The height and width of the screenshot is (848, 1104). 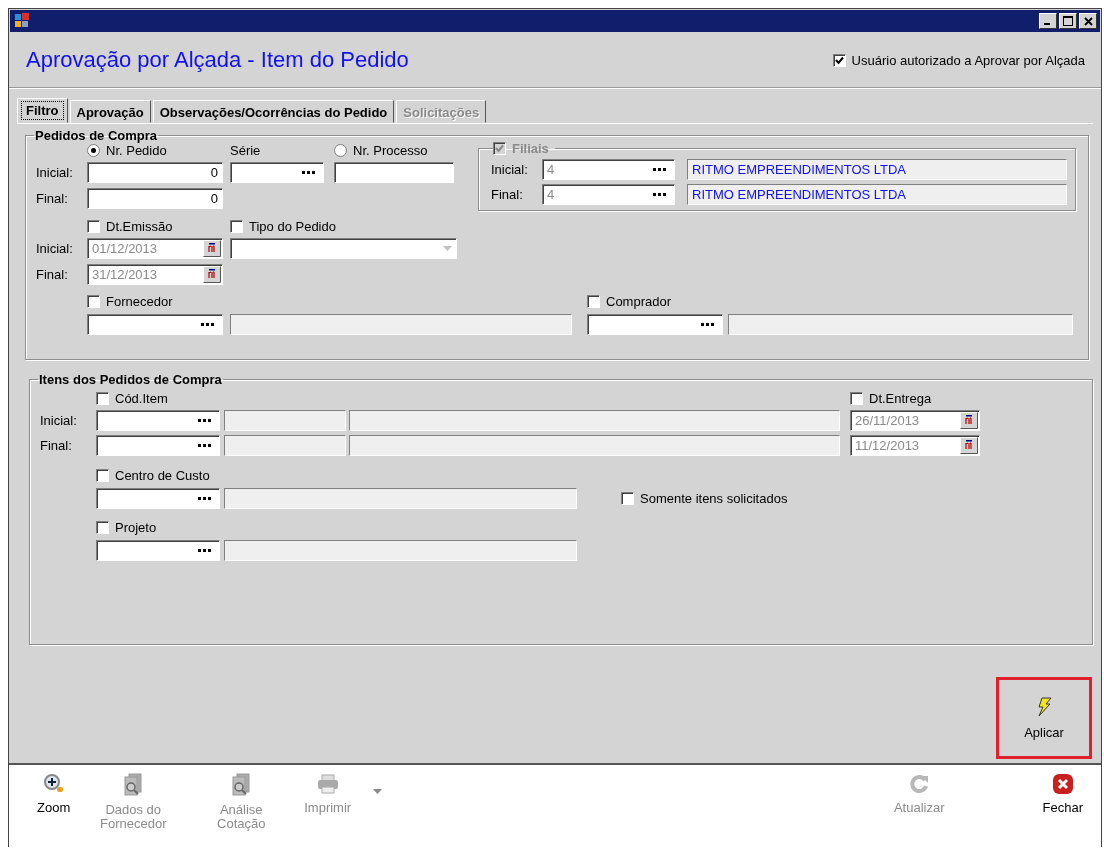 I want to click on checkbox-label: Centro de Custo, so click(x=162, y=475).